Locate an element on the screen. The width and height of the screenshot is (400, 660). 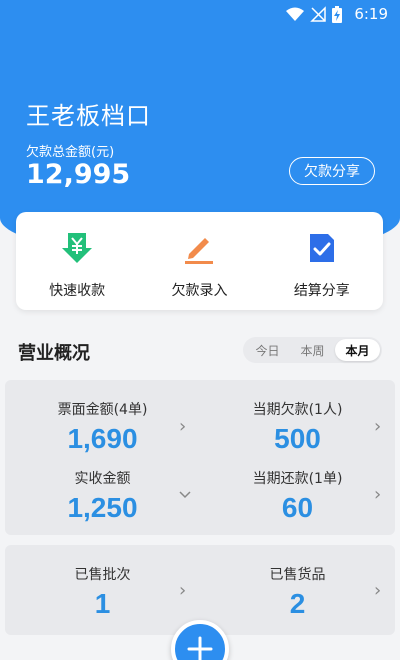
stat-label: 已售批次 is located at coordinates (102, 575).